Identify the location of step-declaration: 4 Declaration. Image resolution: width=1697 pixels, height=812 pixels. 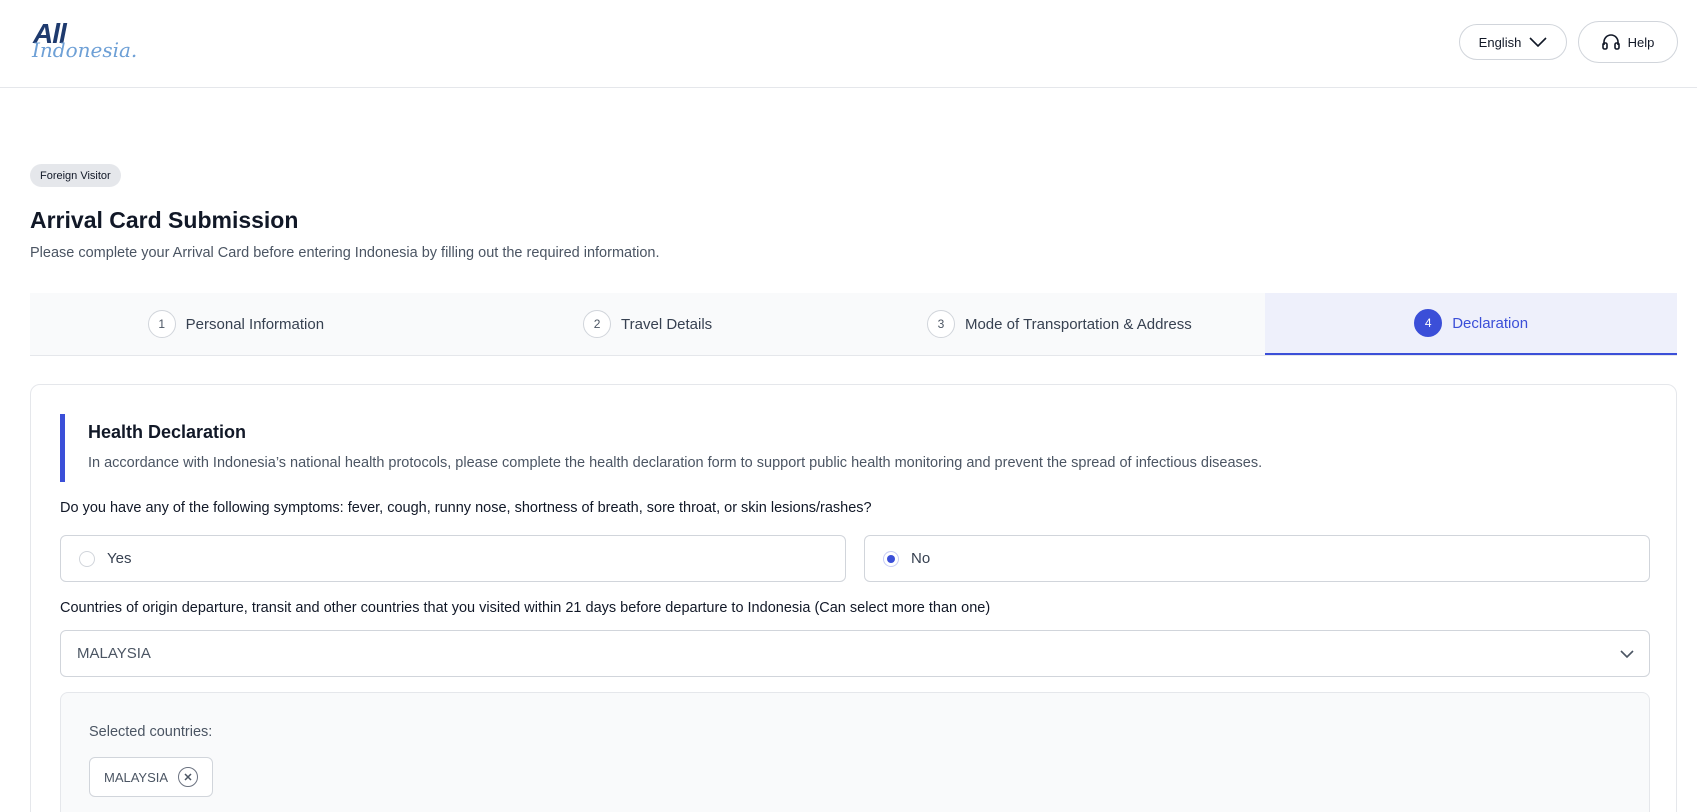
(1471, 324).